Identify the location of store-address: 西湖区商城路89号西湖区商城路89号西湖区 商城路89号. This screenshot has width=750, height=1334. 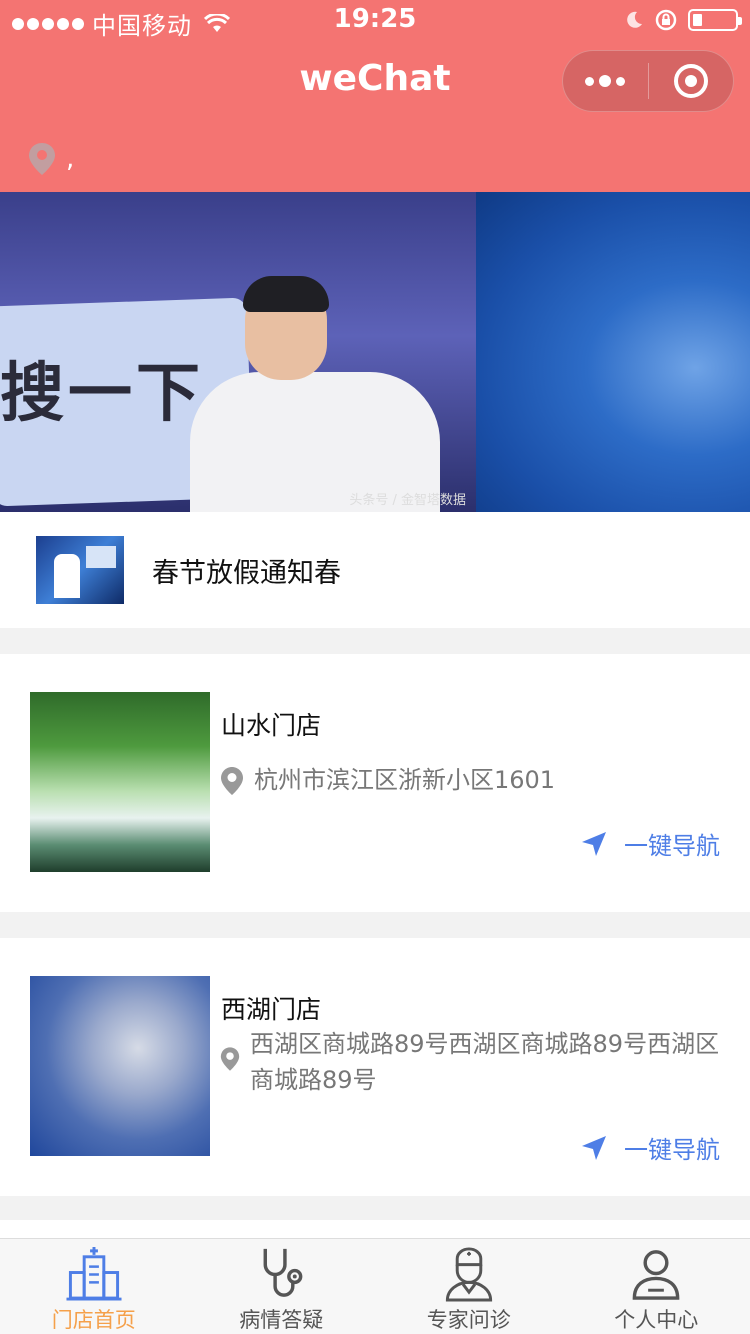
(472, 1062).